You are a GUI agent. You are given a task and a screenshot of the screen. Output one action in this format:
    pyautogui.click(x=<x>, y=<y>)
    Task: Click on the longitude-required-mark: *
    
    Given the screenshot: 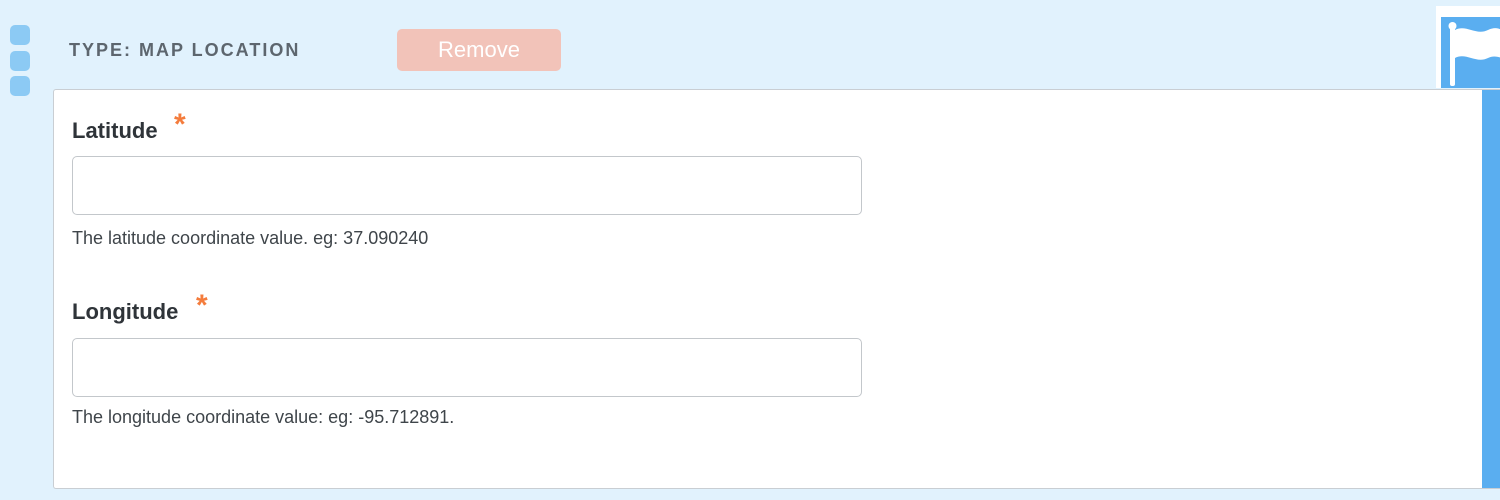 What is the action you would take?
    pyautogui.click(x=202, y=305)
    